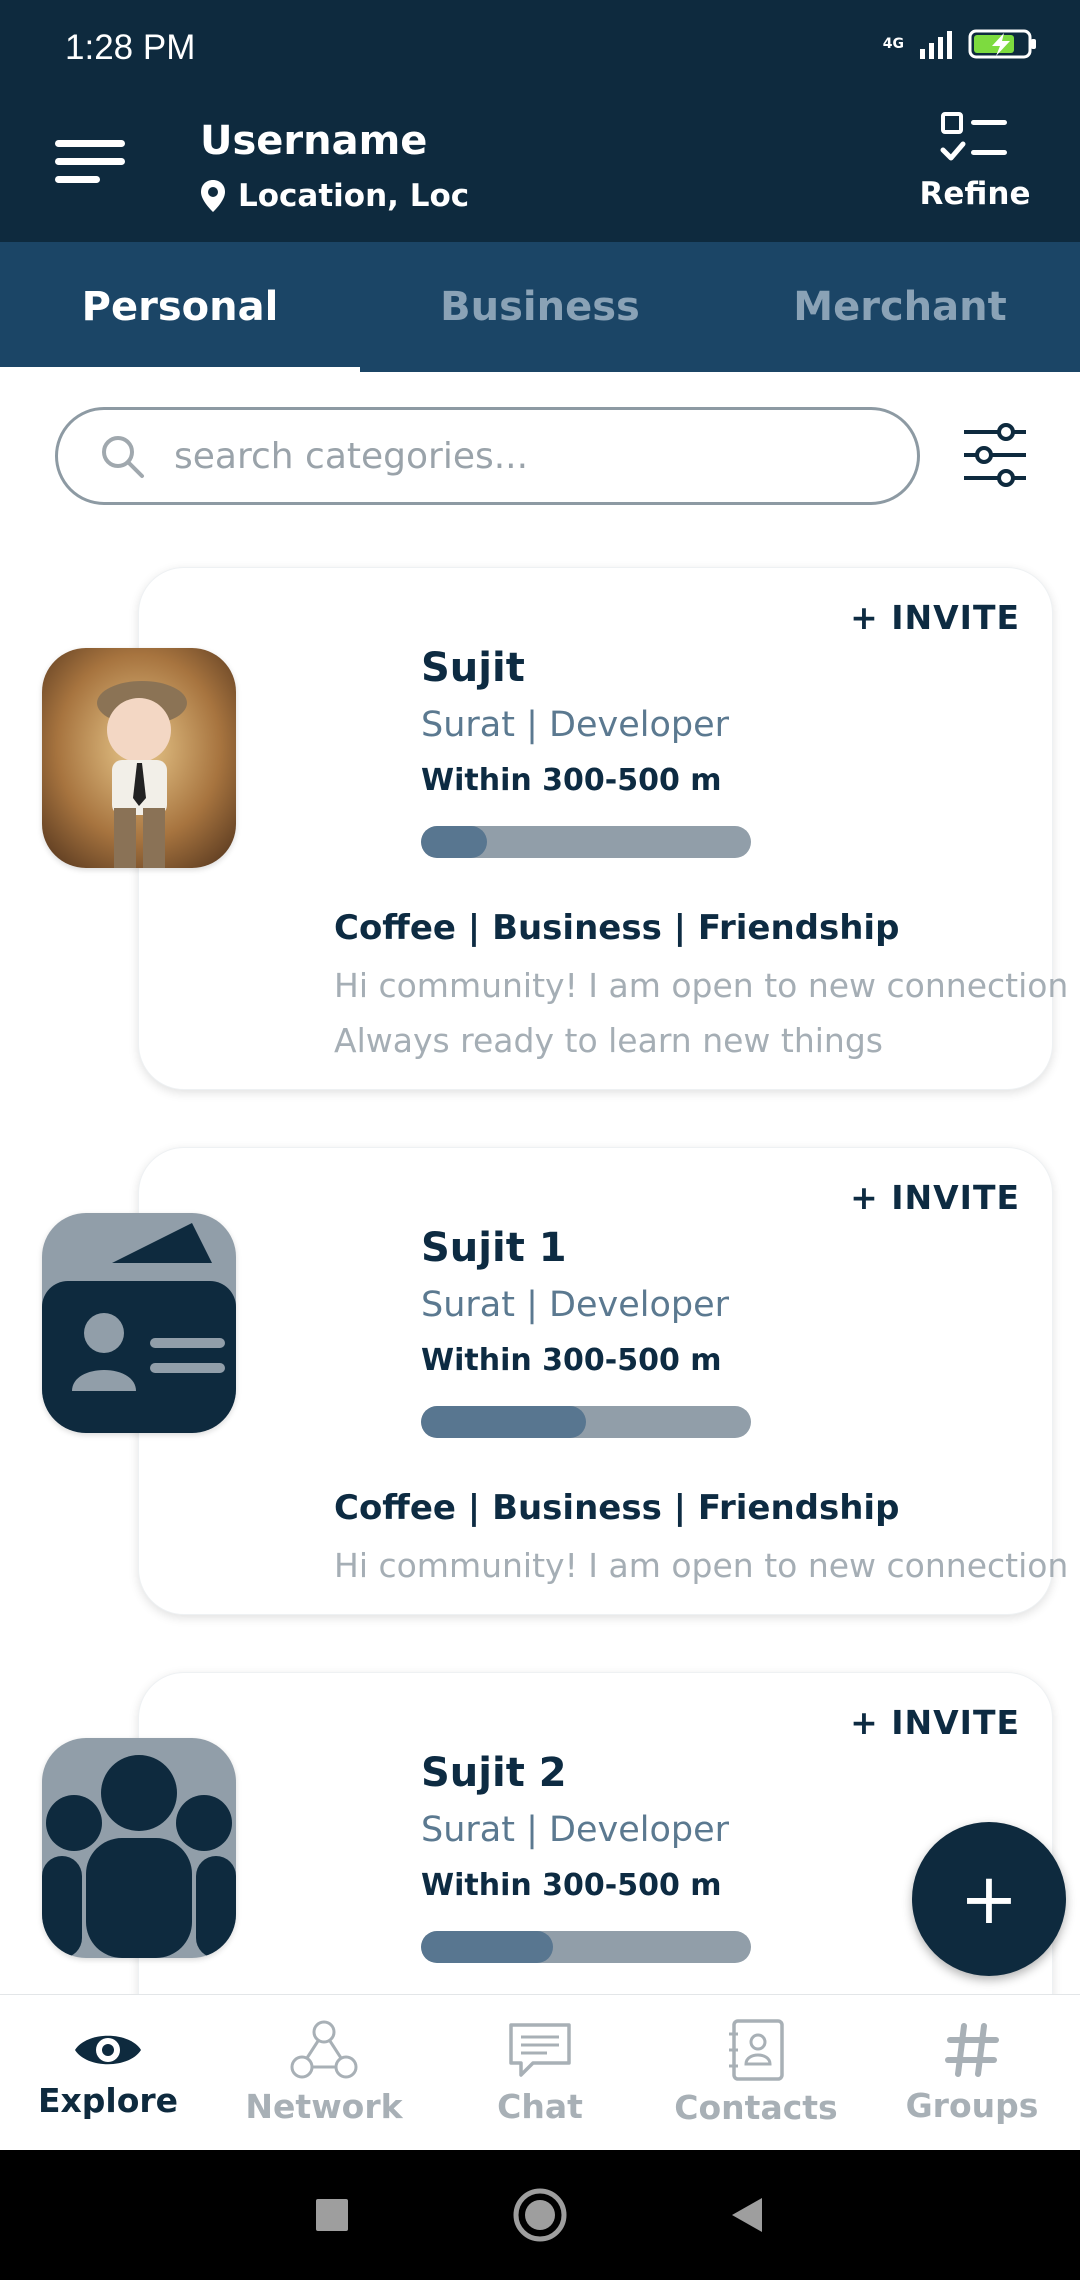 Image resolution: width=1080 pixels, height=2280 pixels. I want to click on location-text: Location, Loc, so click(354, 196).